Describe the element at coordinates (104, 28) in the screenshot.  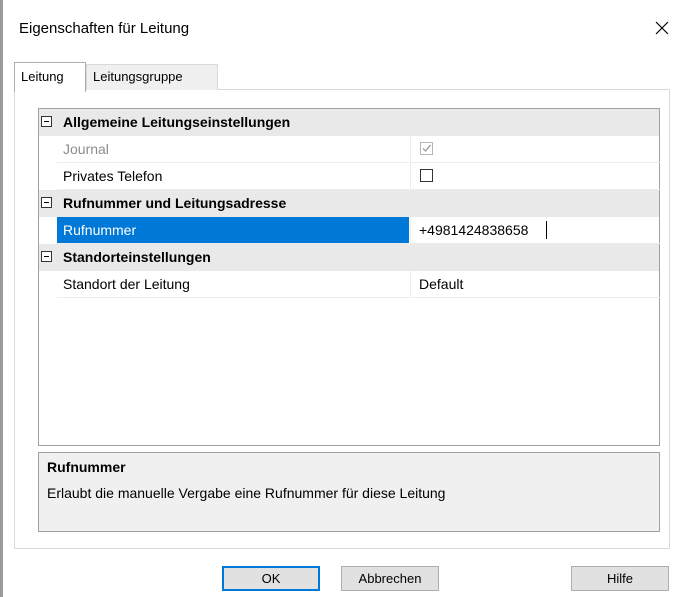
I see `window-title: Eigenschaften für Leitung` at that location.